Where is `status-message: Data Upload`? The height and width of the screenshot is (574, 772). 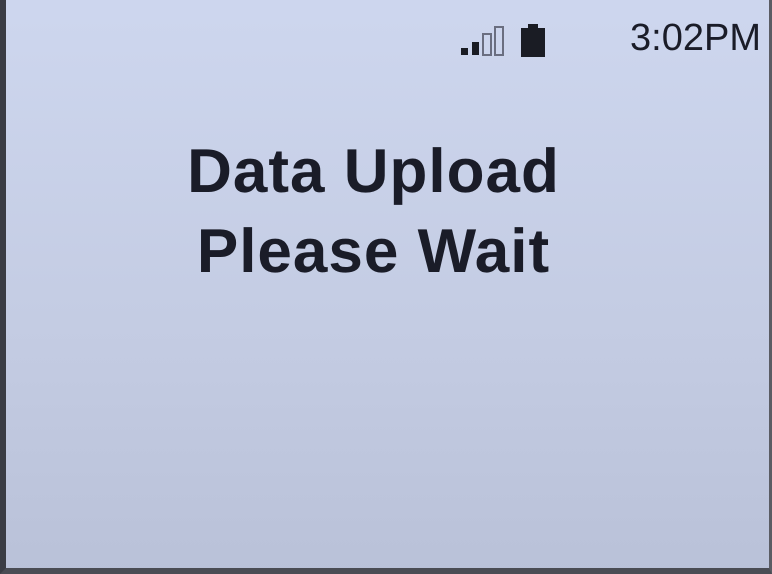 status-message: Data Upload is located at coordinates (373, 172).